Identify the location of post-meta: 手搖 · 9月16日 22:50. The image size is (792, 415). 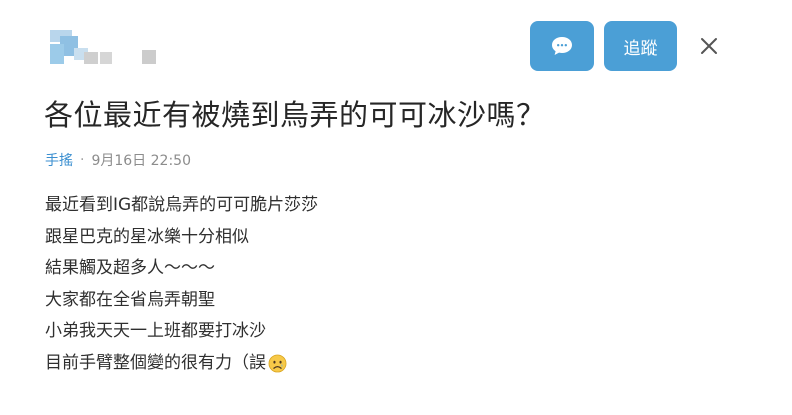
(118, 160).